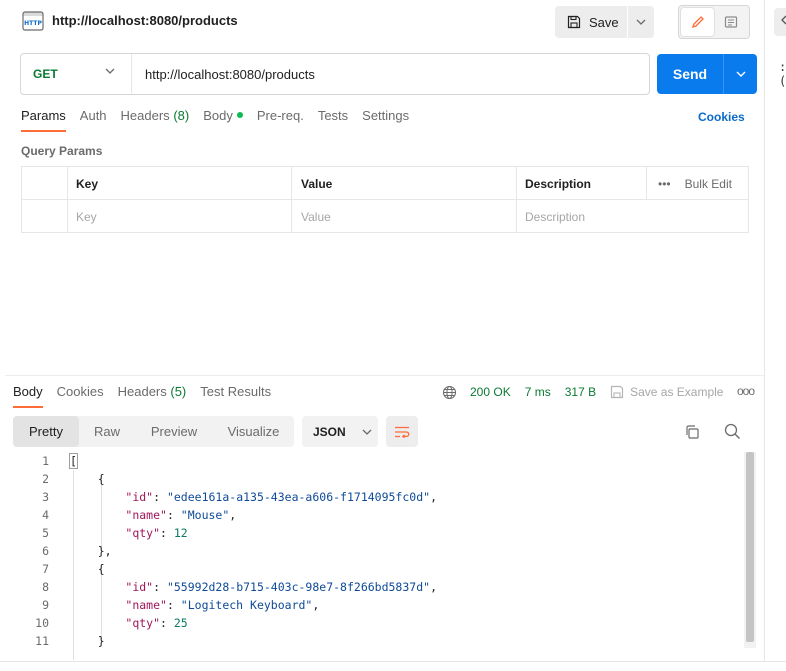 The image size is (786, 671). What do you see at coordinates (708, 184) in the screenshot?
I see `bulk-edit-button: Bulk Edit` at bounding box center [708, 184].